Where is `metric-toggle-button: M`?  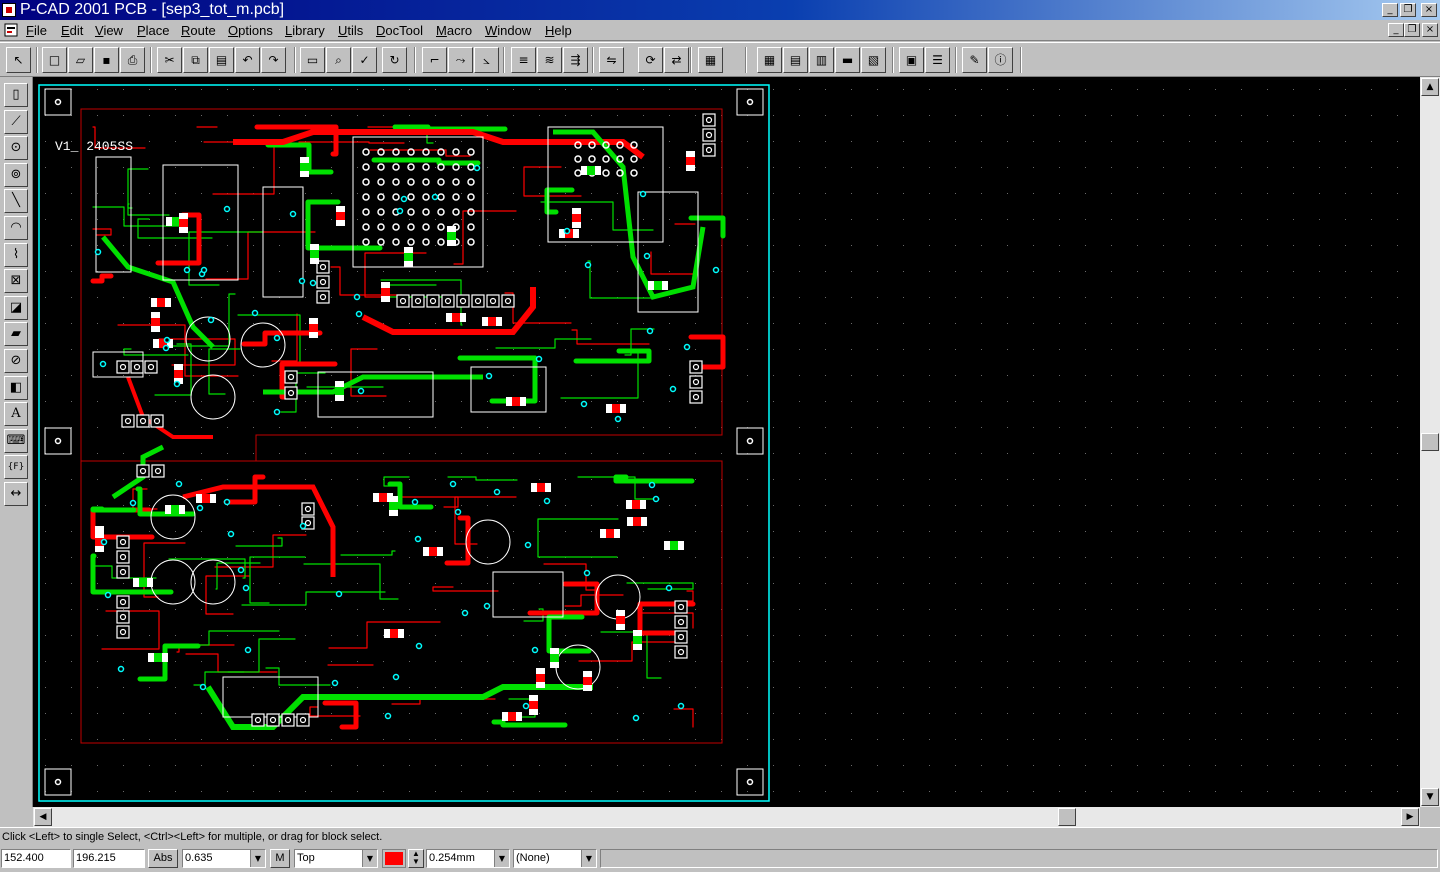 metric-toggle-button: M is located at coordinates (280, 858).